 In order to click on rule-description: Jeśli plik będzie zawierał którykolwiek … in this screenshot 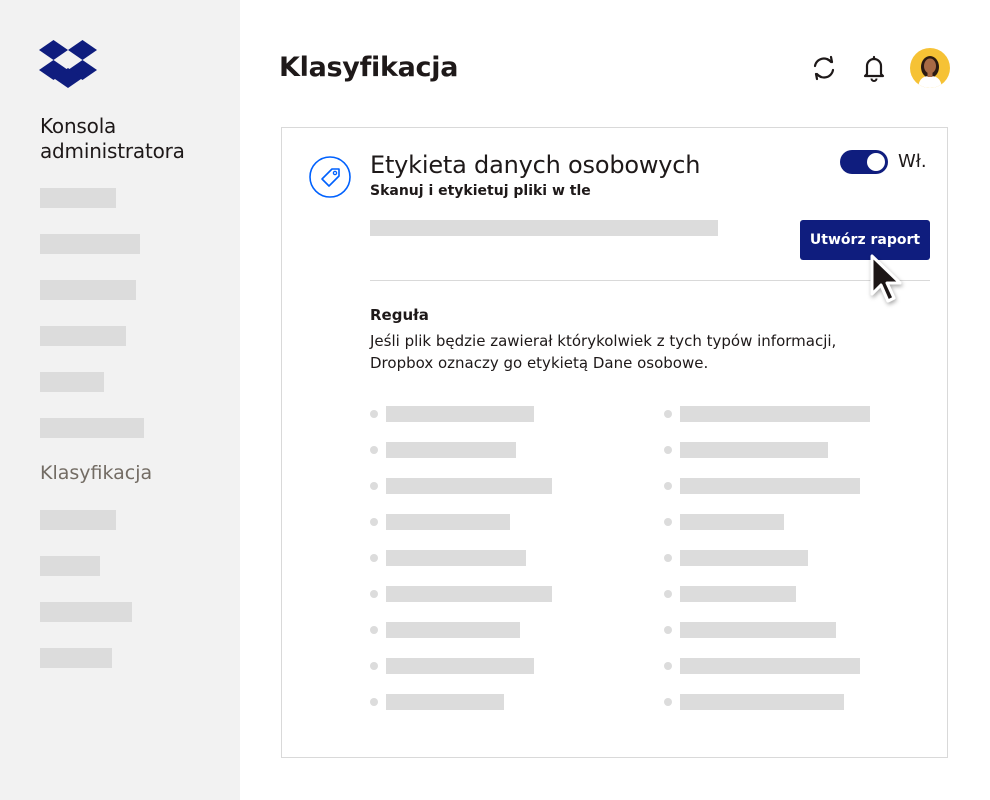, I will do `click(630, 352)`.